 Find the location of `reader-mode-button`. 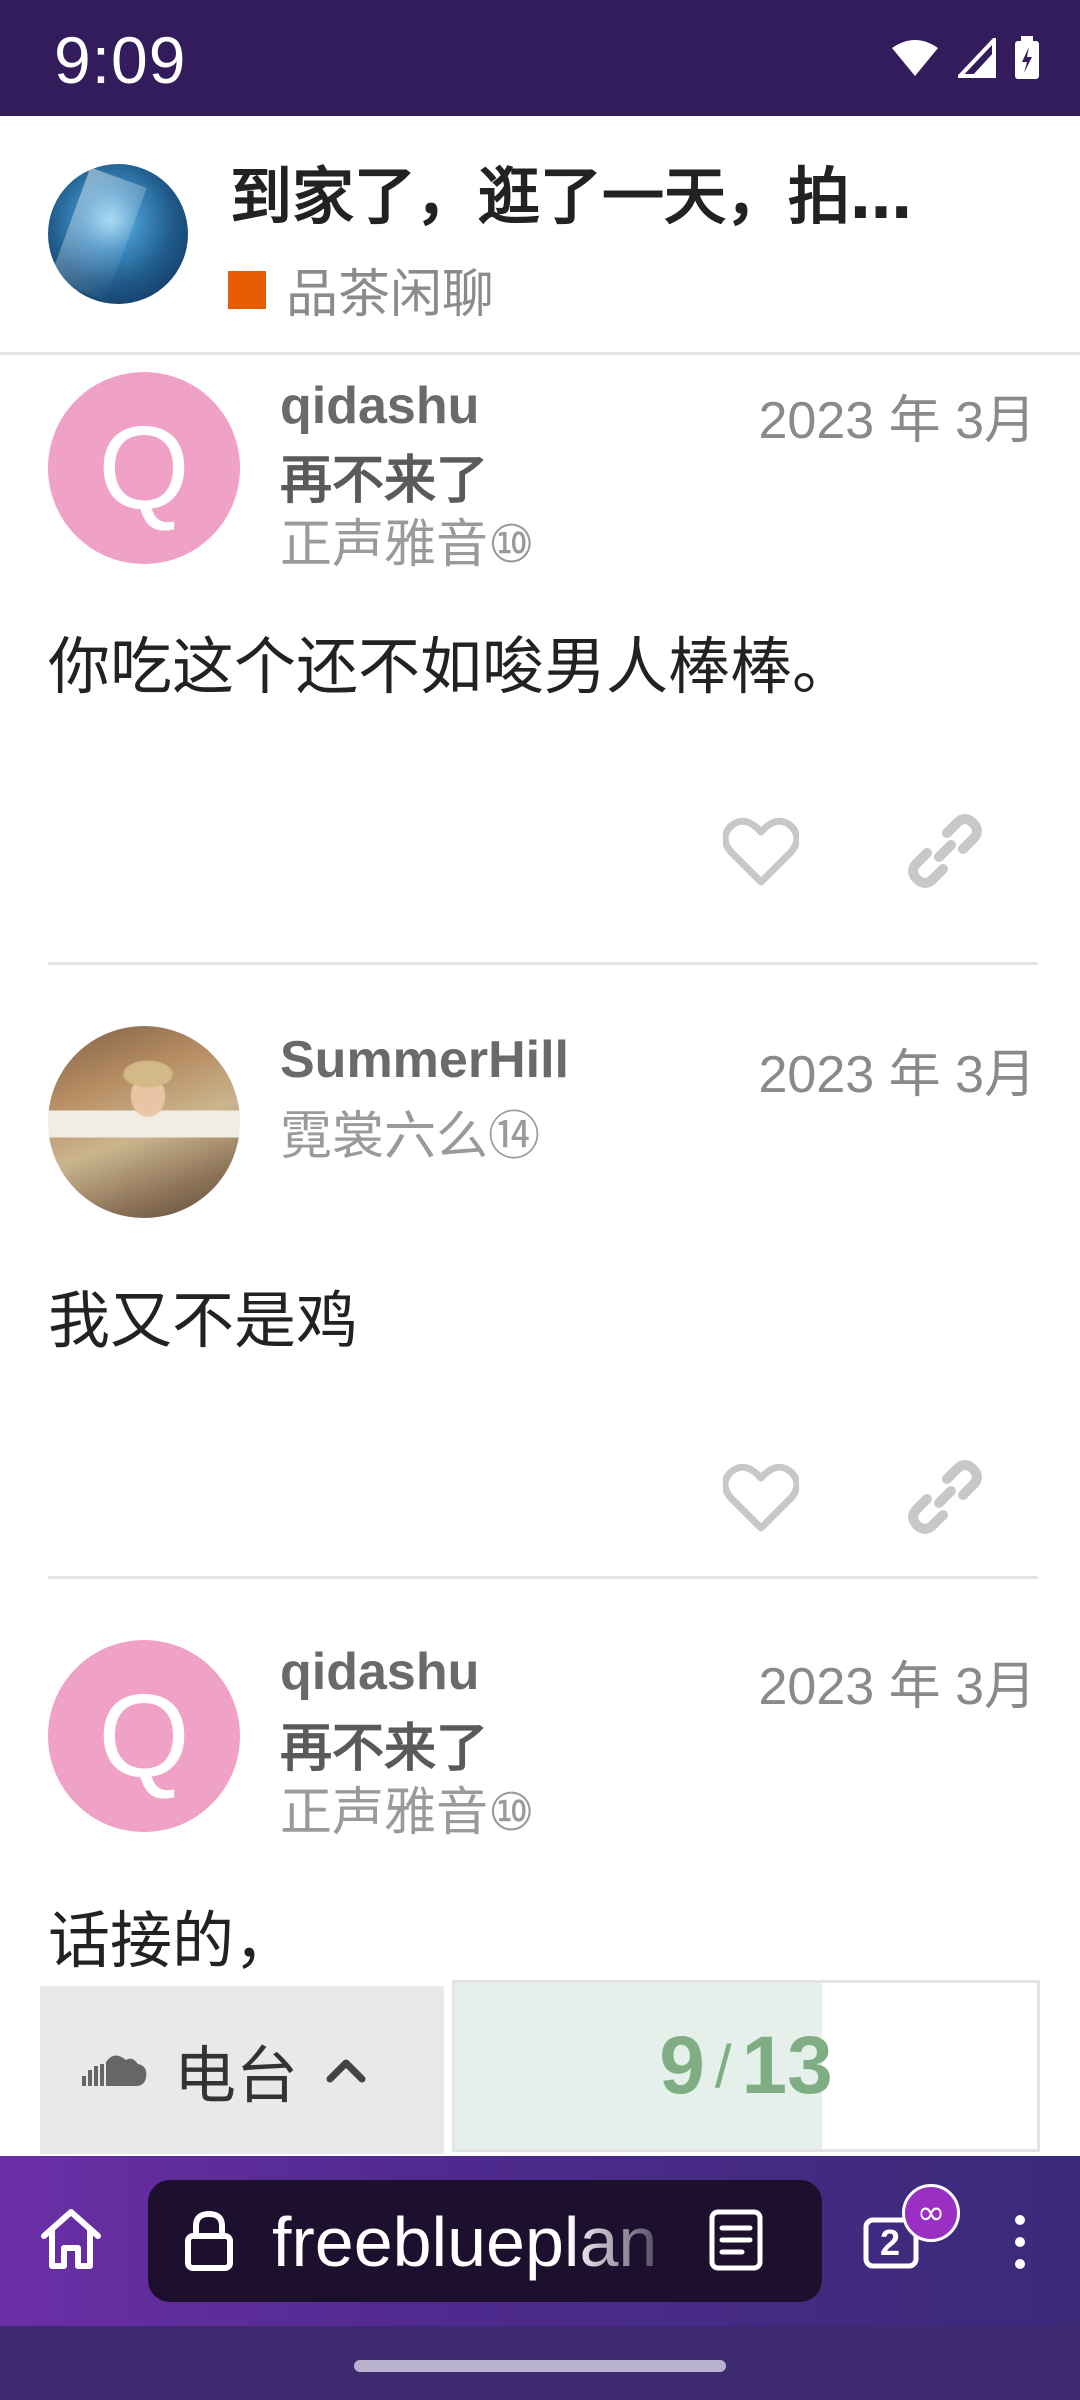

reader-mode-button is located at coordinates (736, 2242).